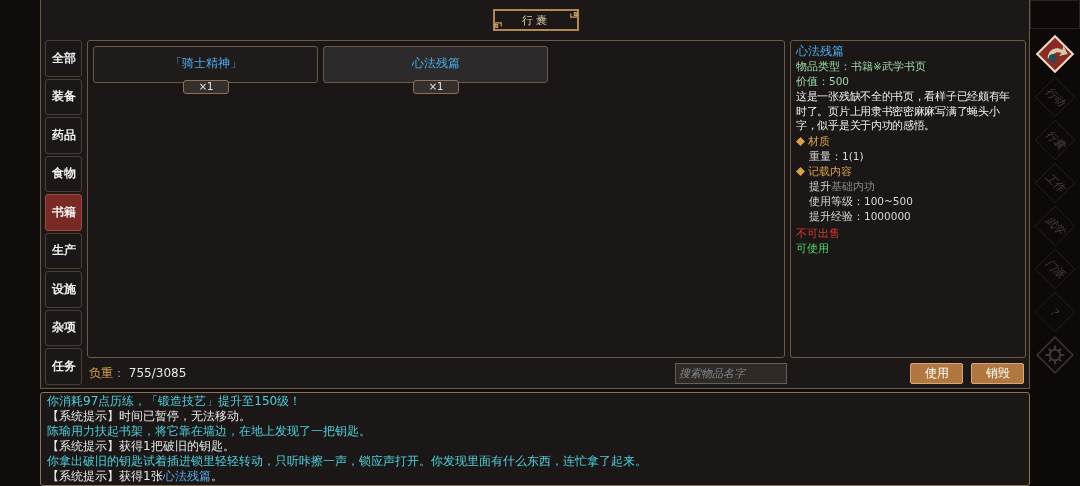  Describe the element at coordinates (435, 64) in the screenshot. I see `item-slot: 心法残篇` at that location.